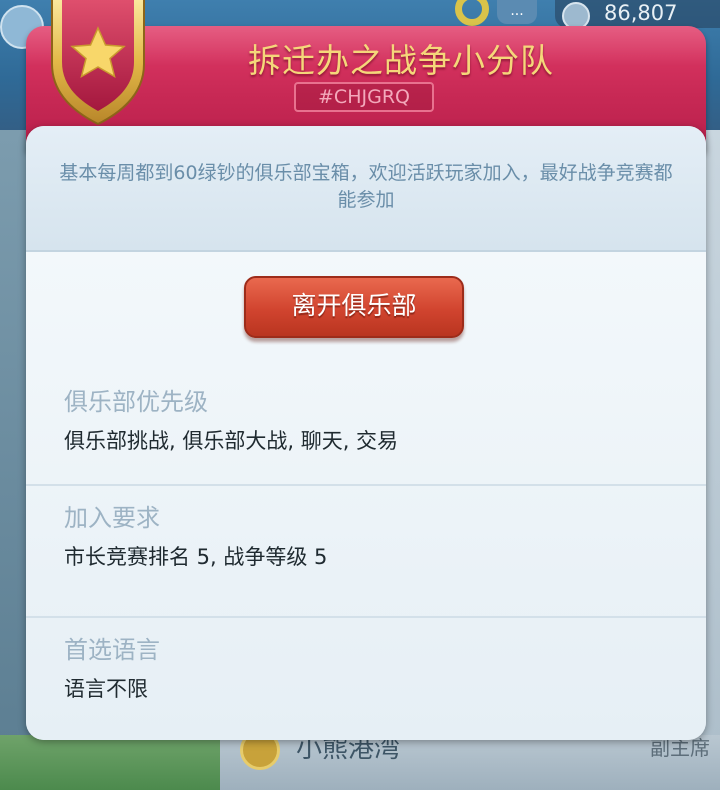 This screenshot has height=790, width=720. What do you see at coordinates (136, 402) in the screenshot?
I see `priority-label: 俱乐部优先级` at bounding box center [136, 402].